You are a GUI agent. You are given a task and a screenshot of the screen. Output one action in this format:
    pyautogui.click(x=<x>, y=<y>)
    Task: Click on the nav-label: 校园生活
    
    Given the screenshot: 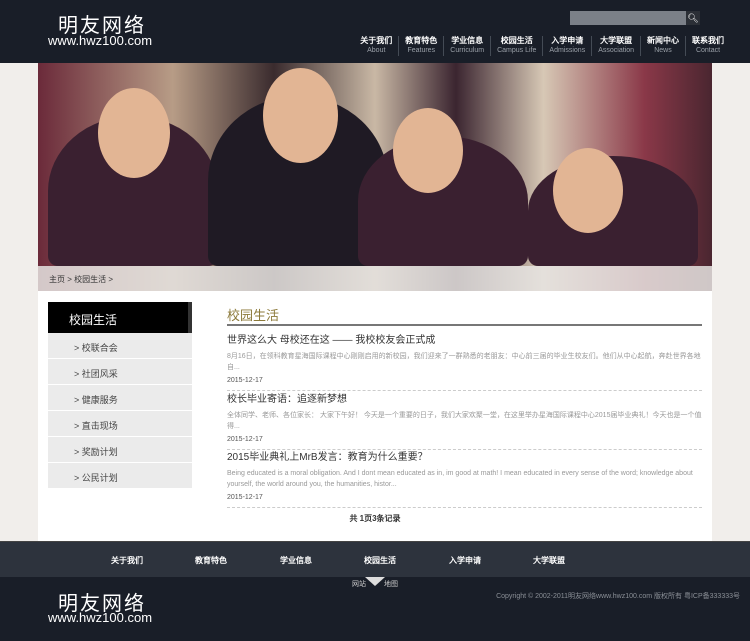 What is the action you would take?
    pyautogui.click(x=516, y=40)
    